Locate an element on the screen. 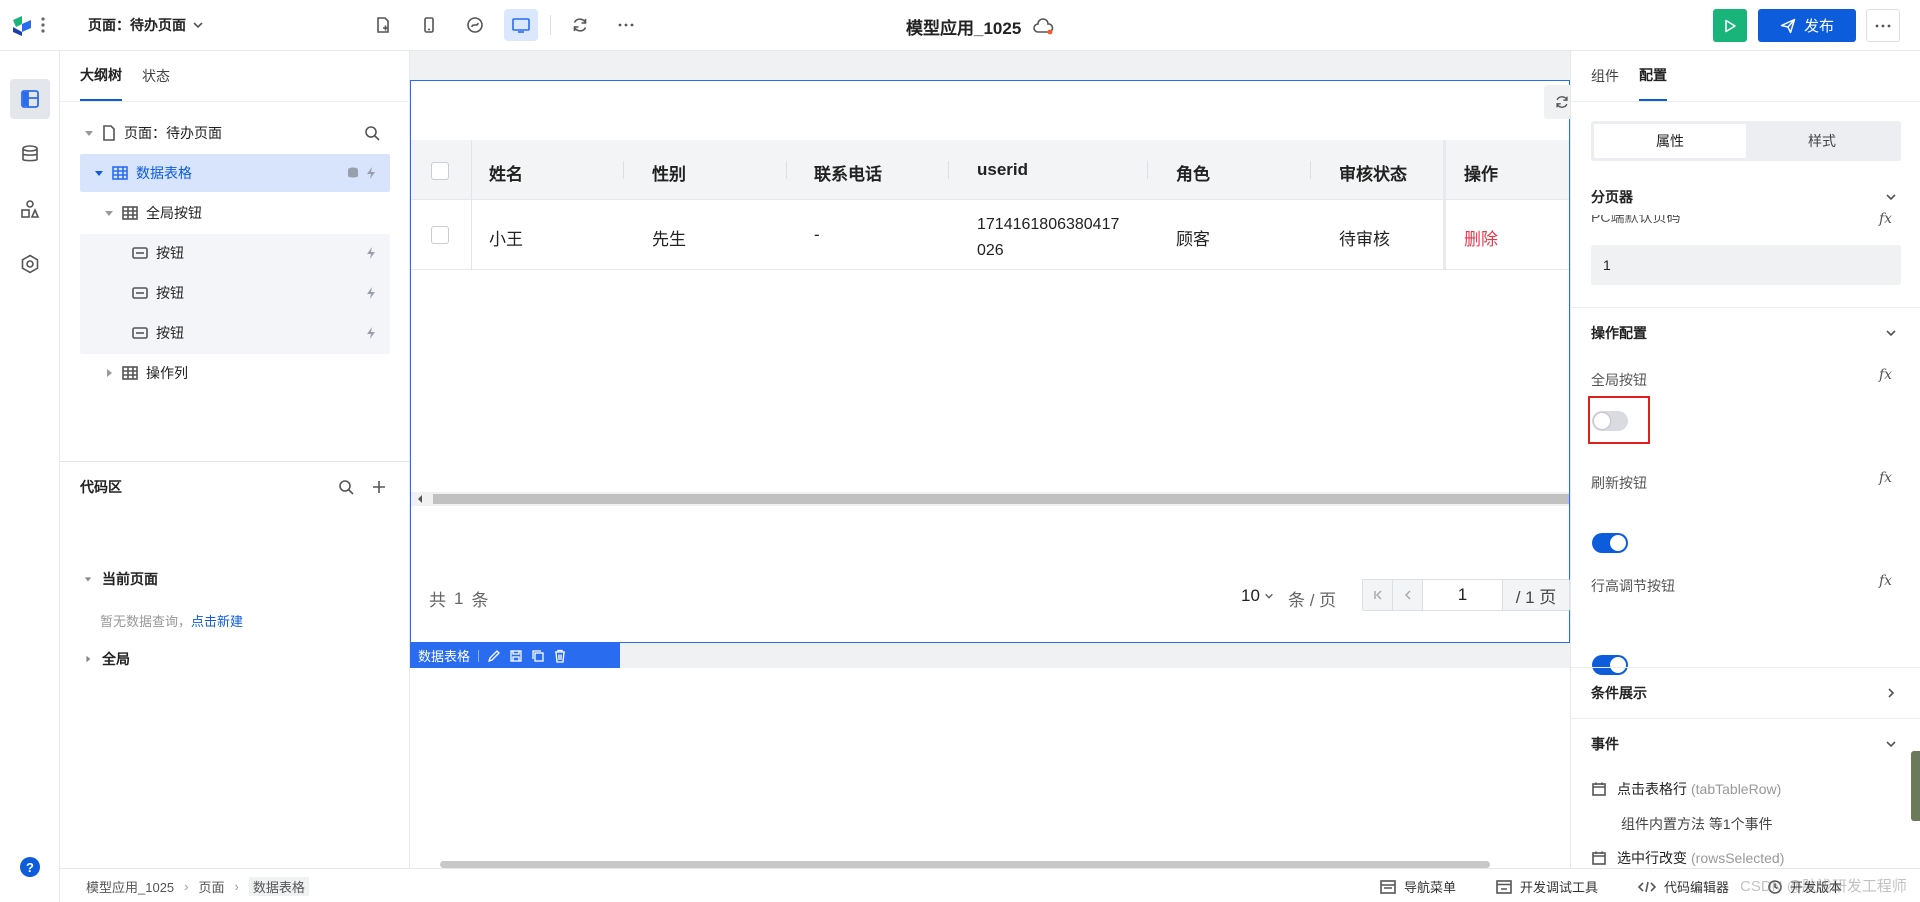 This screenshot has height=902, width=1920. delete-icon is located at coordinates (560, 656).